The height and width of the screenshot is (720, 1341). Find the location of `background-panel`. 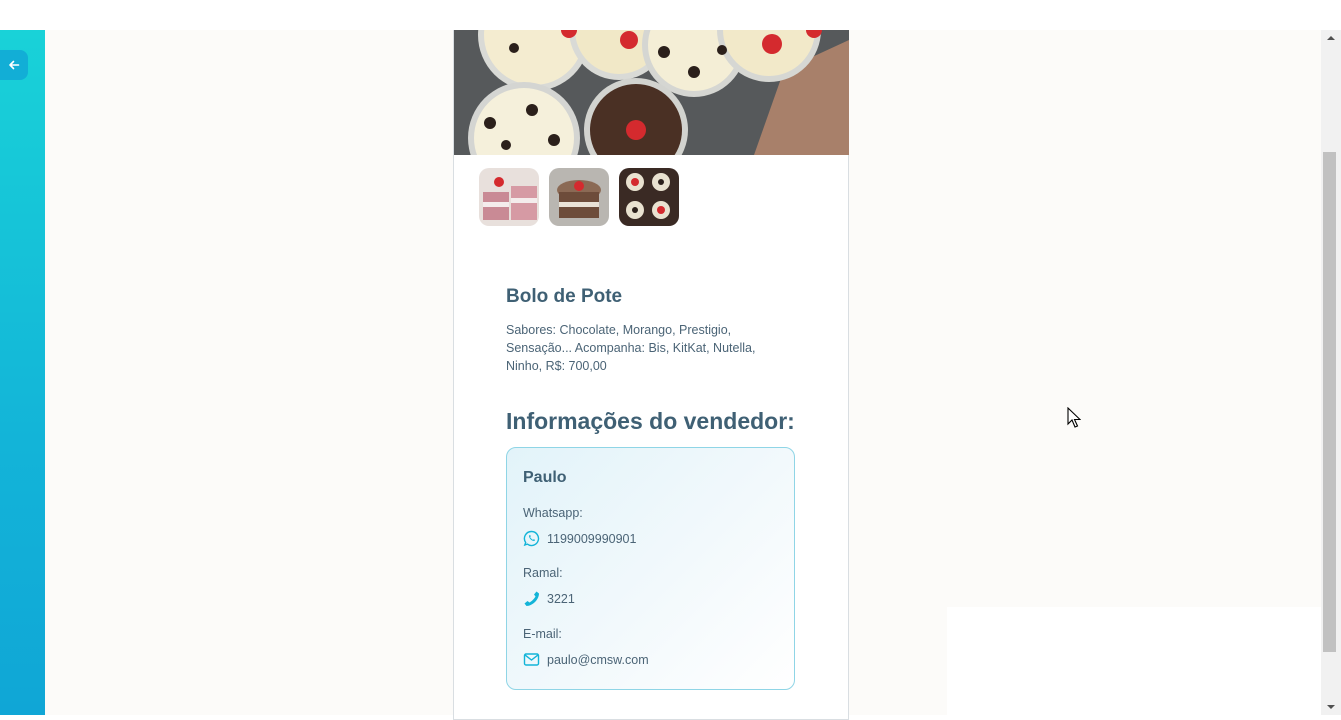

background-panel is located at coordinates (1134, 661).